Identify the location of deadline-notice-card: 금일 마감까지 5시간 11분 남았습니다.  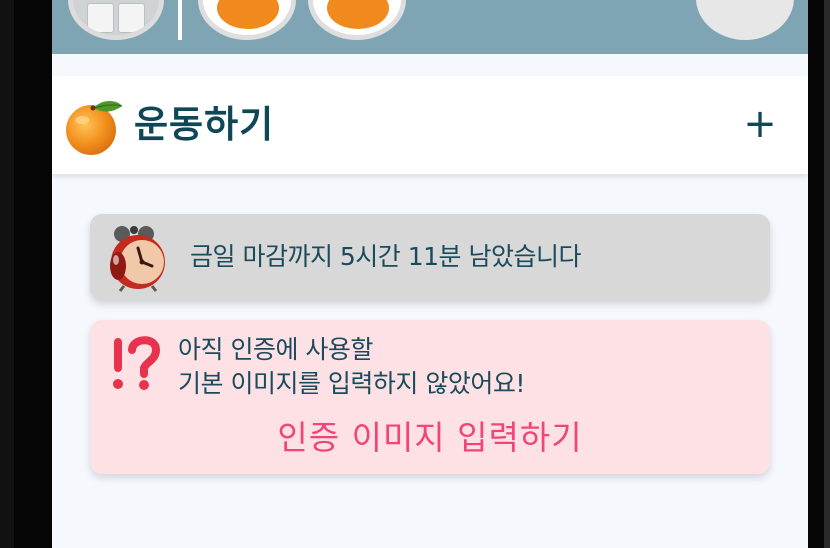
(430, 257).